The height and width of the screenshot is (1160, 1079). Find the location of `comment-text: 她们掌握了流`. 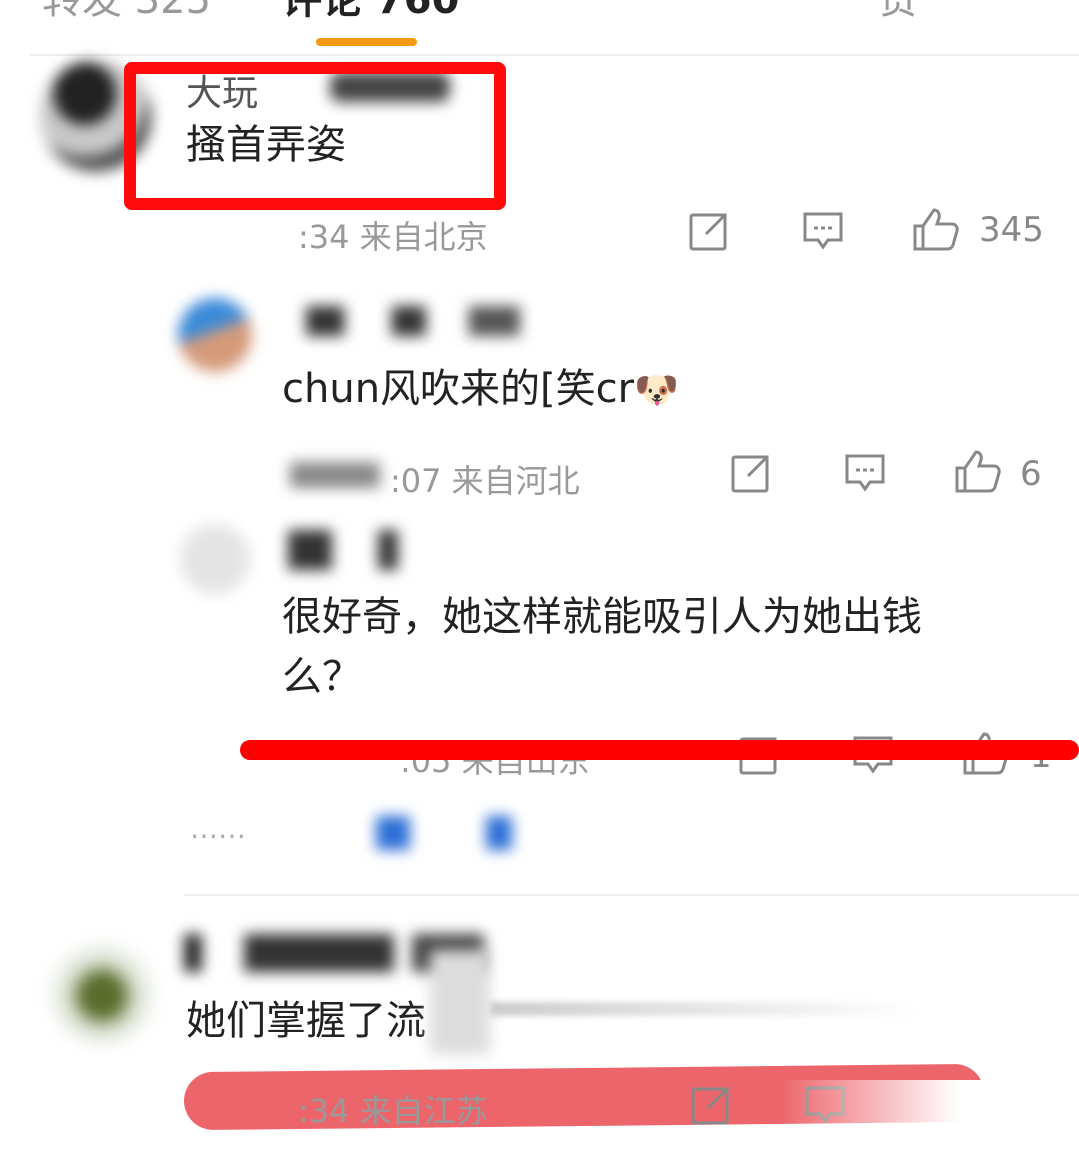

comment-text: 她们掌握了流 is located at coordinates (306, 1021).